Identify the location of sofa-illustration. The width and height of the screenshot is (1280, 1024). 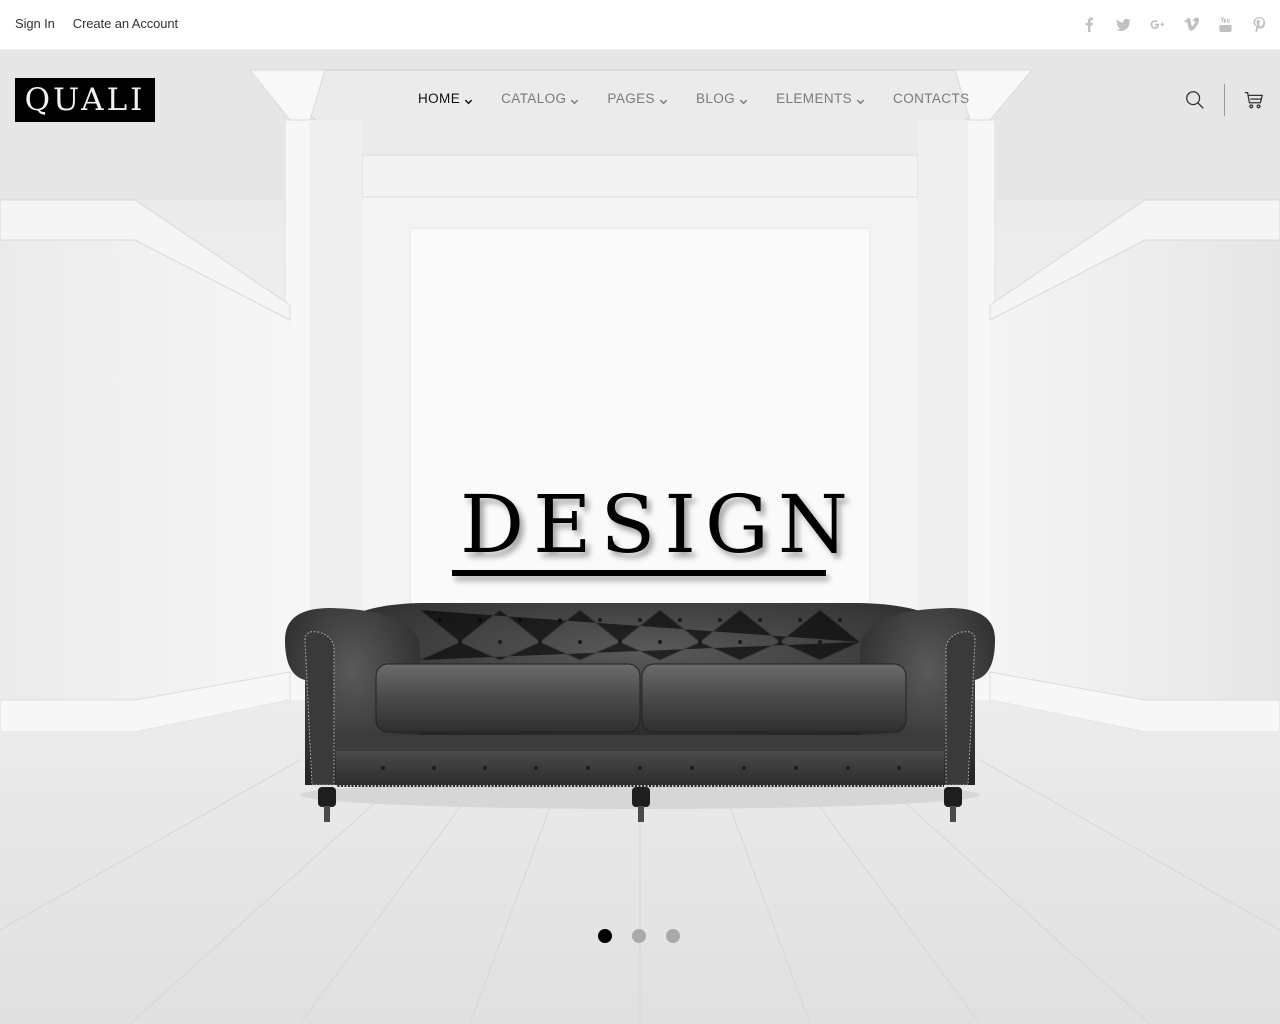
(640, 712).